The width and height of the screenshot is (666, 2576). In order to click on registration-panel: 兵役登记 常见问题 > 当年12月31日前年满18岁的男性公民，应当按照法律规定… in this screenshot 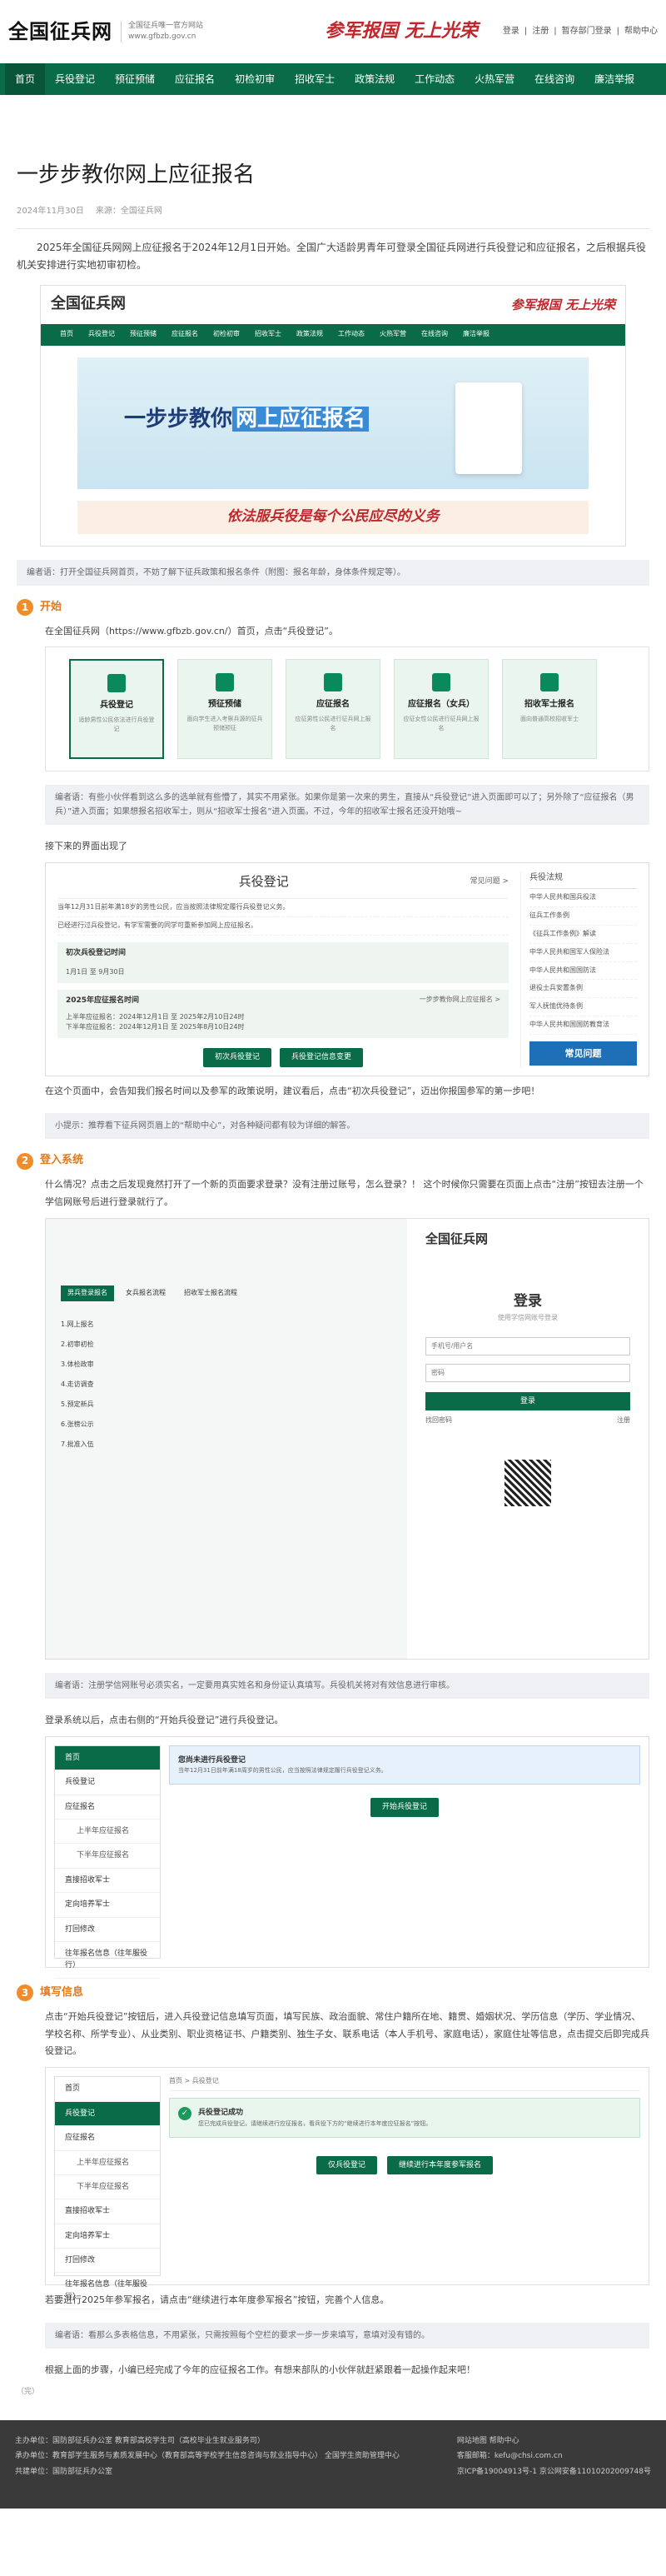, I will do `click(347, 969)`.